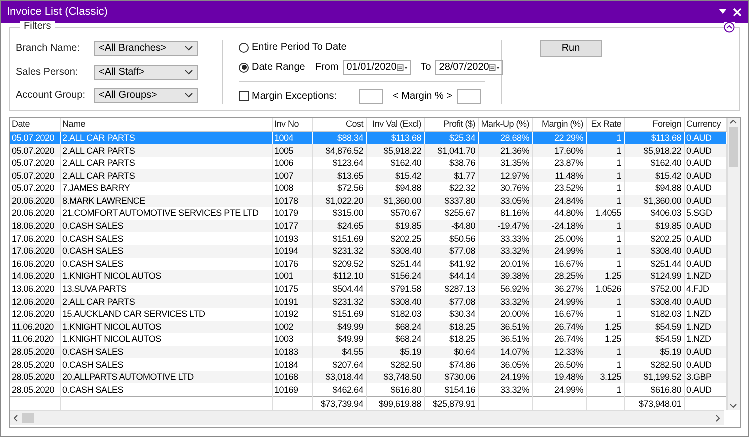 The height and width of the screenshot is (437, 749). What do you see at coordinates (339, 125) in the screenshot?
I see `column-header: Cost` at bounding box center [339, 125].